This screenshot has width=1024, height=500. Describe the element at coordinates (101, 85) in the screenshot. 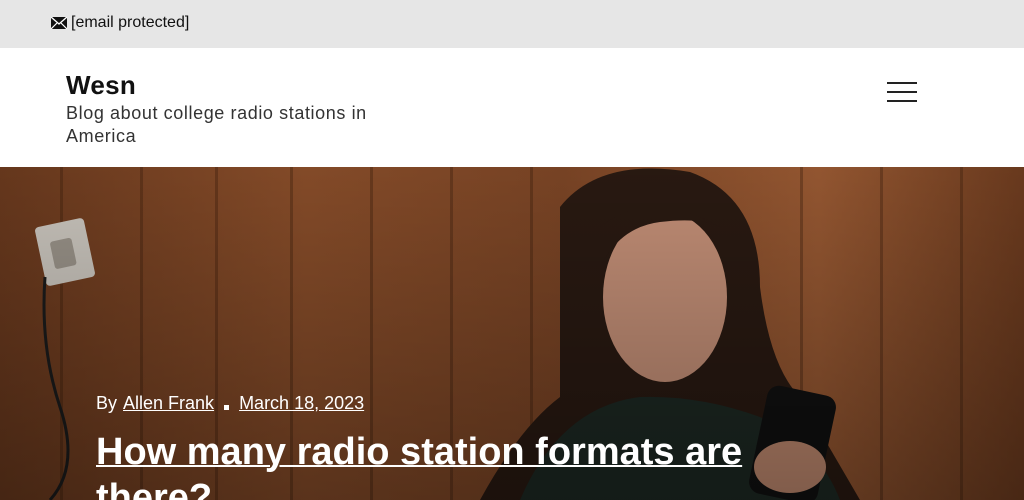

I see `site-title: Wesn` at that location.